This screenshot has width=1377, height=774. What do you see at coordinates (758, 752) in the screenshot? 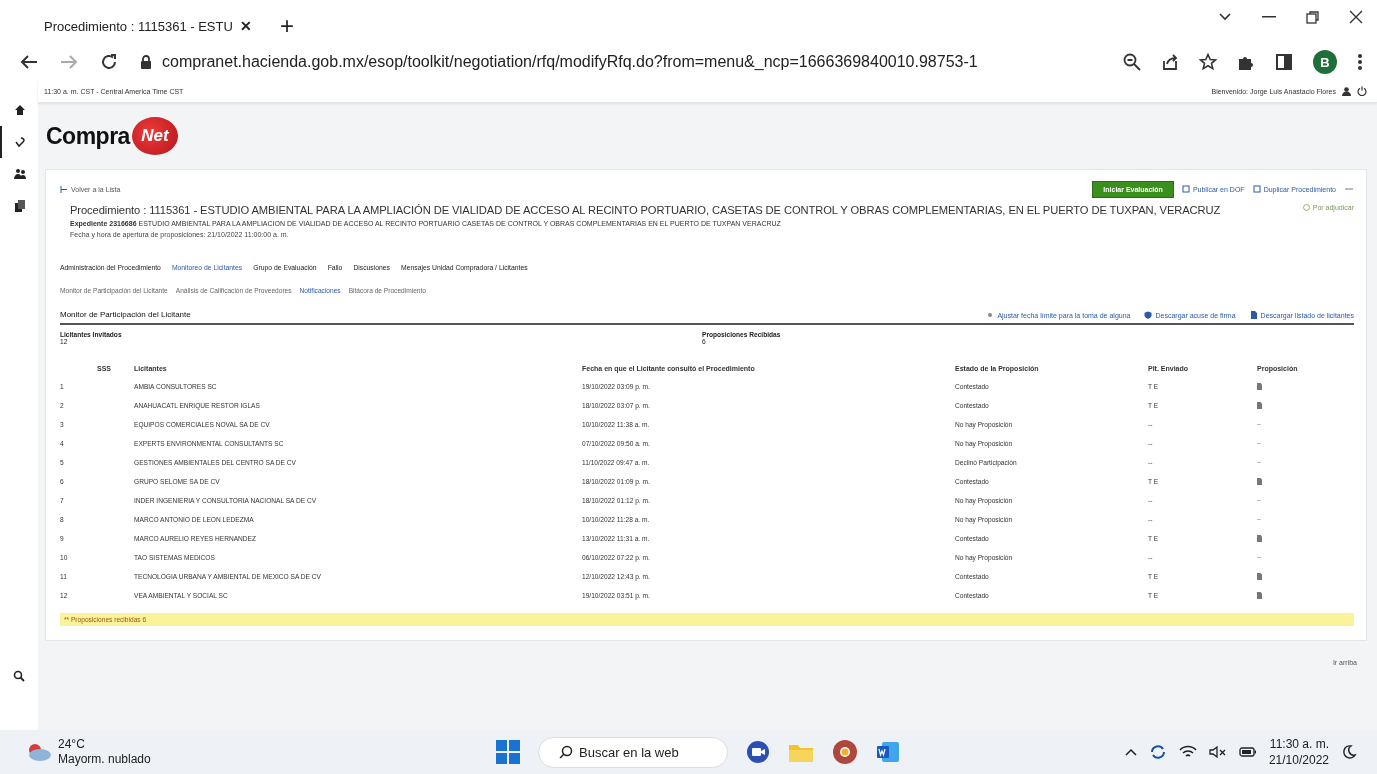
I see `video-call-icon` at bounding box center [758, 752].